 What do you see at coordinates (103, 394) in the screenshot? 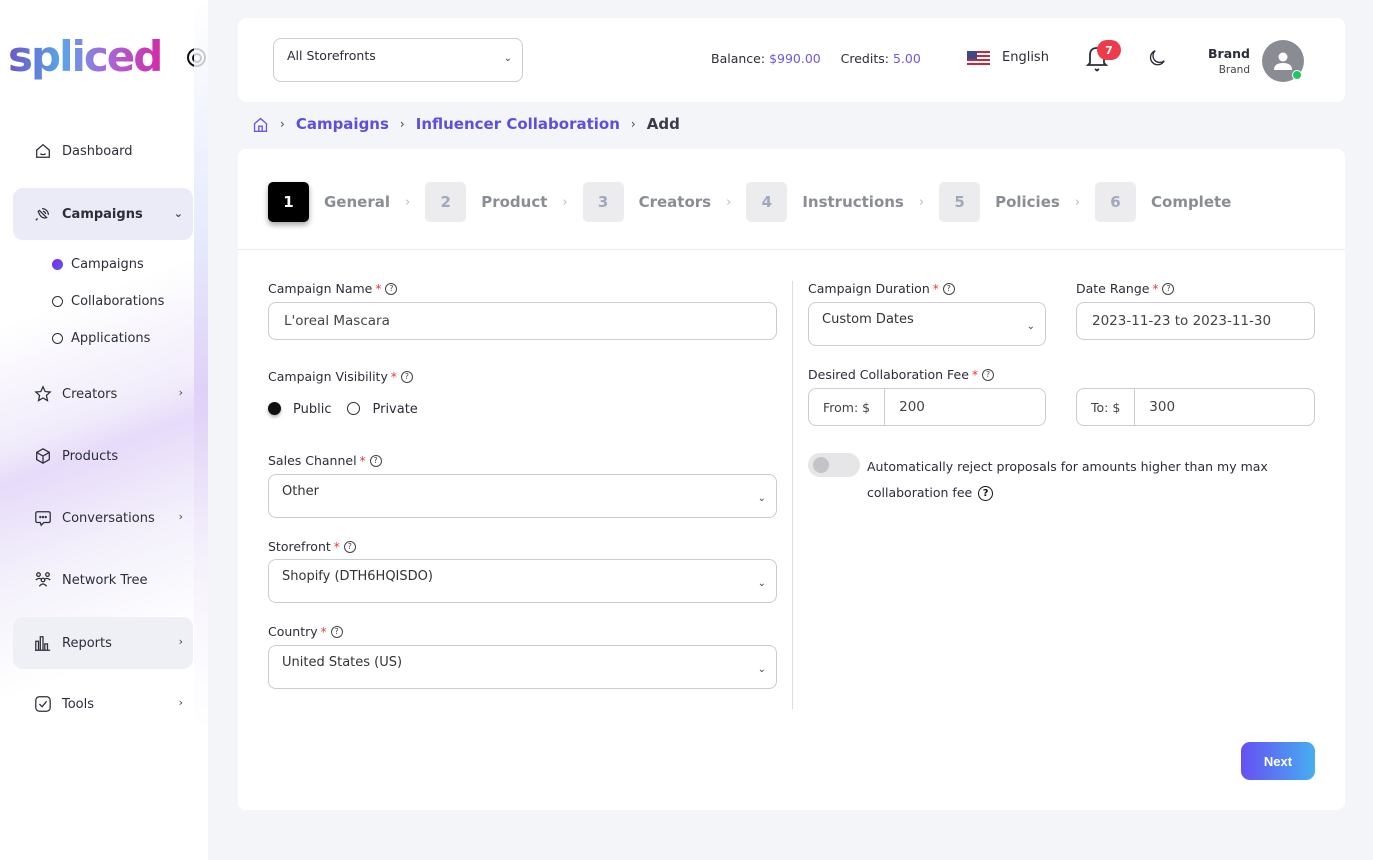
I see `sidebar-item-creators: Creators ›` at bounding box center [103, 394].